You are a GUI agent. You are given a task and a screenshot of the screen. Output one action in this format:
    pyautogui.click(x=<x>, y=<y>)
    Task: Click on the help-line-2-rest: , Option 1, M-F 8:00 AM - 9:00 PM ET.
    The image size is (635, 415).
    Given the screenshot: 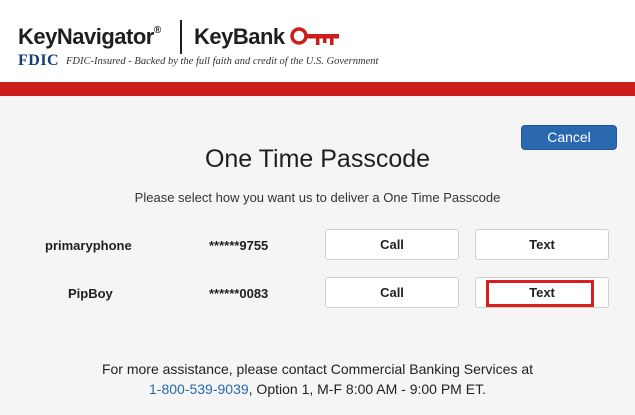 What is the action you would take?
    pyautogui.click(x=367, y=389)
    